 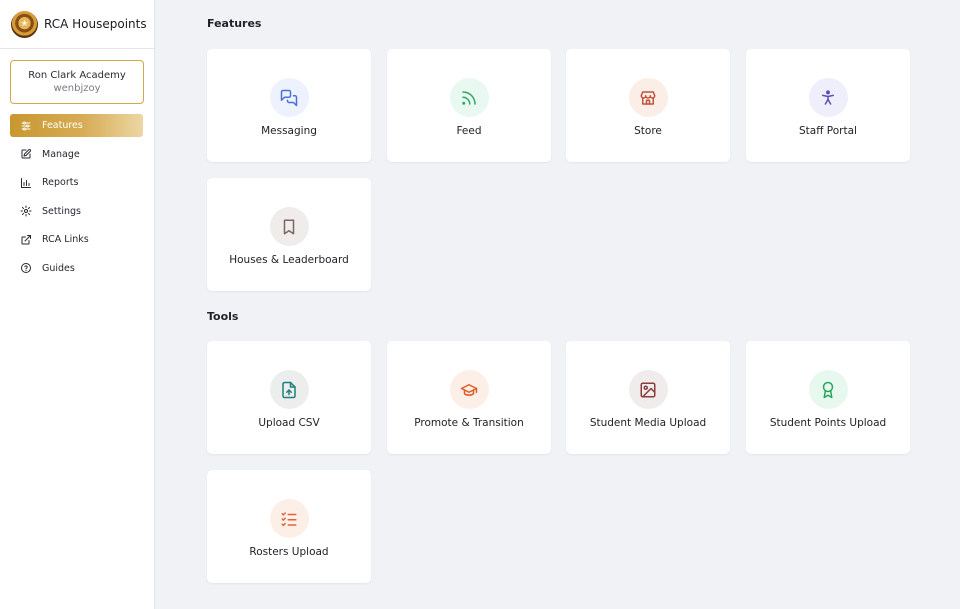 What do you see at coordinates (77, 88) in the screenshot?
I see `username: wenbjzoy` at bounding box center [77, 88].